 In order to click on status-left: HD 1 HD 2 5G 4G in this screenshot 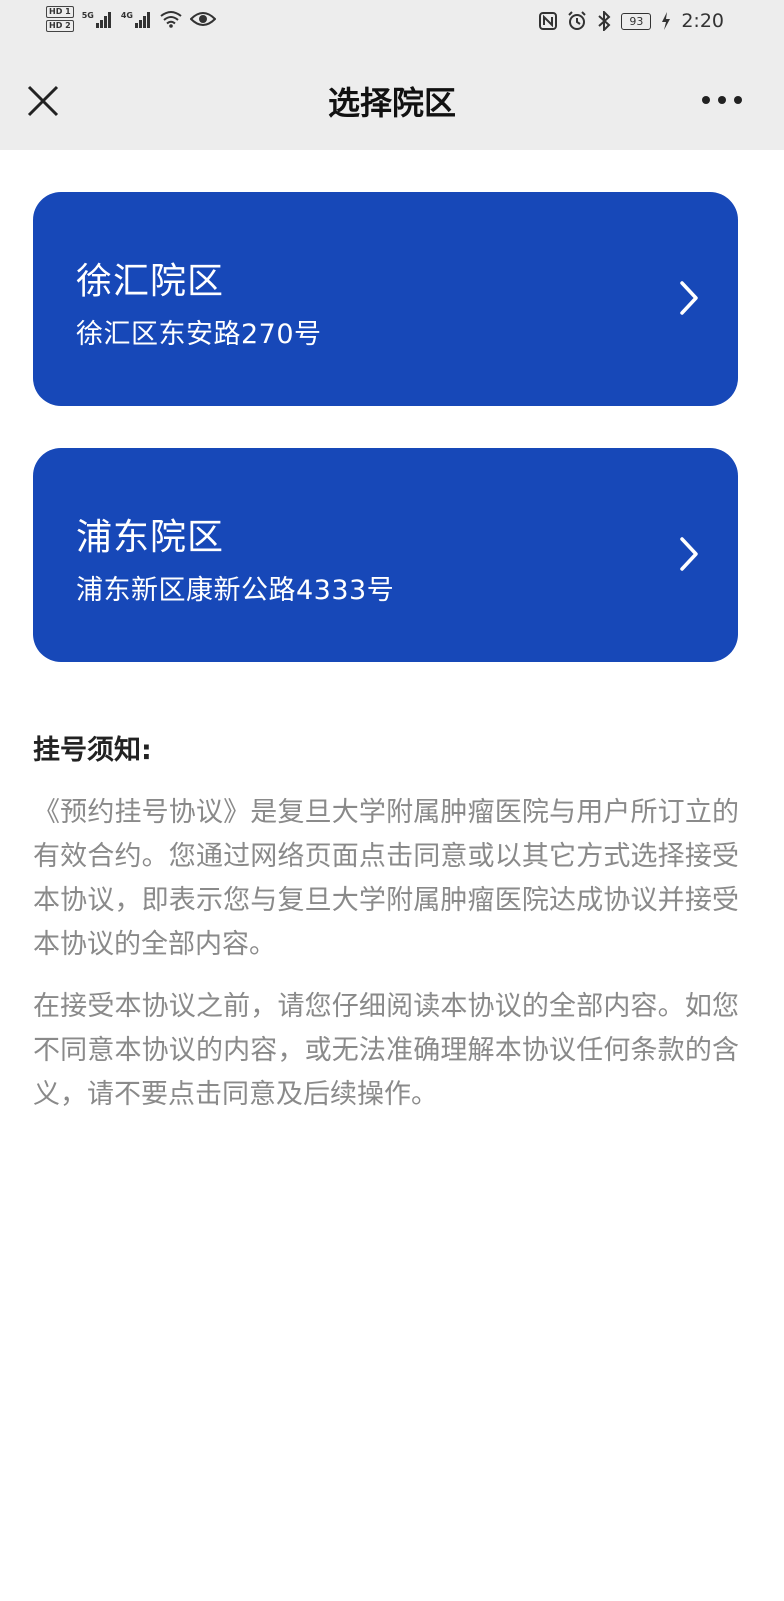, I will do `click(131, 19)`.